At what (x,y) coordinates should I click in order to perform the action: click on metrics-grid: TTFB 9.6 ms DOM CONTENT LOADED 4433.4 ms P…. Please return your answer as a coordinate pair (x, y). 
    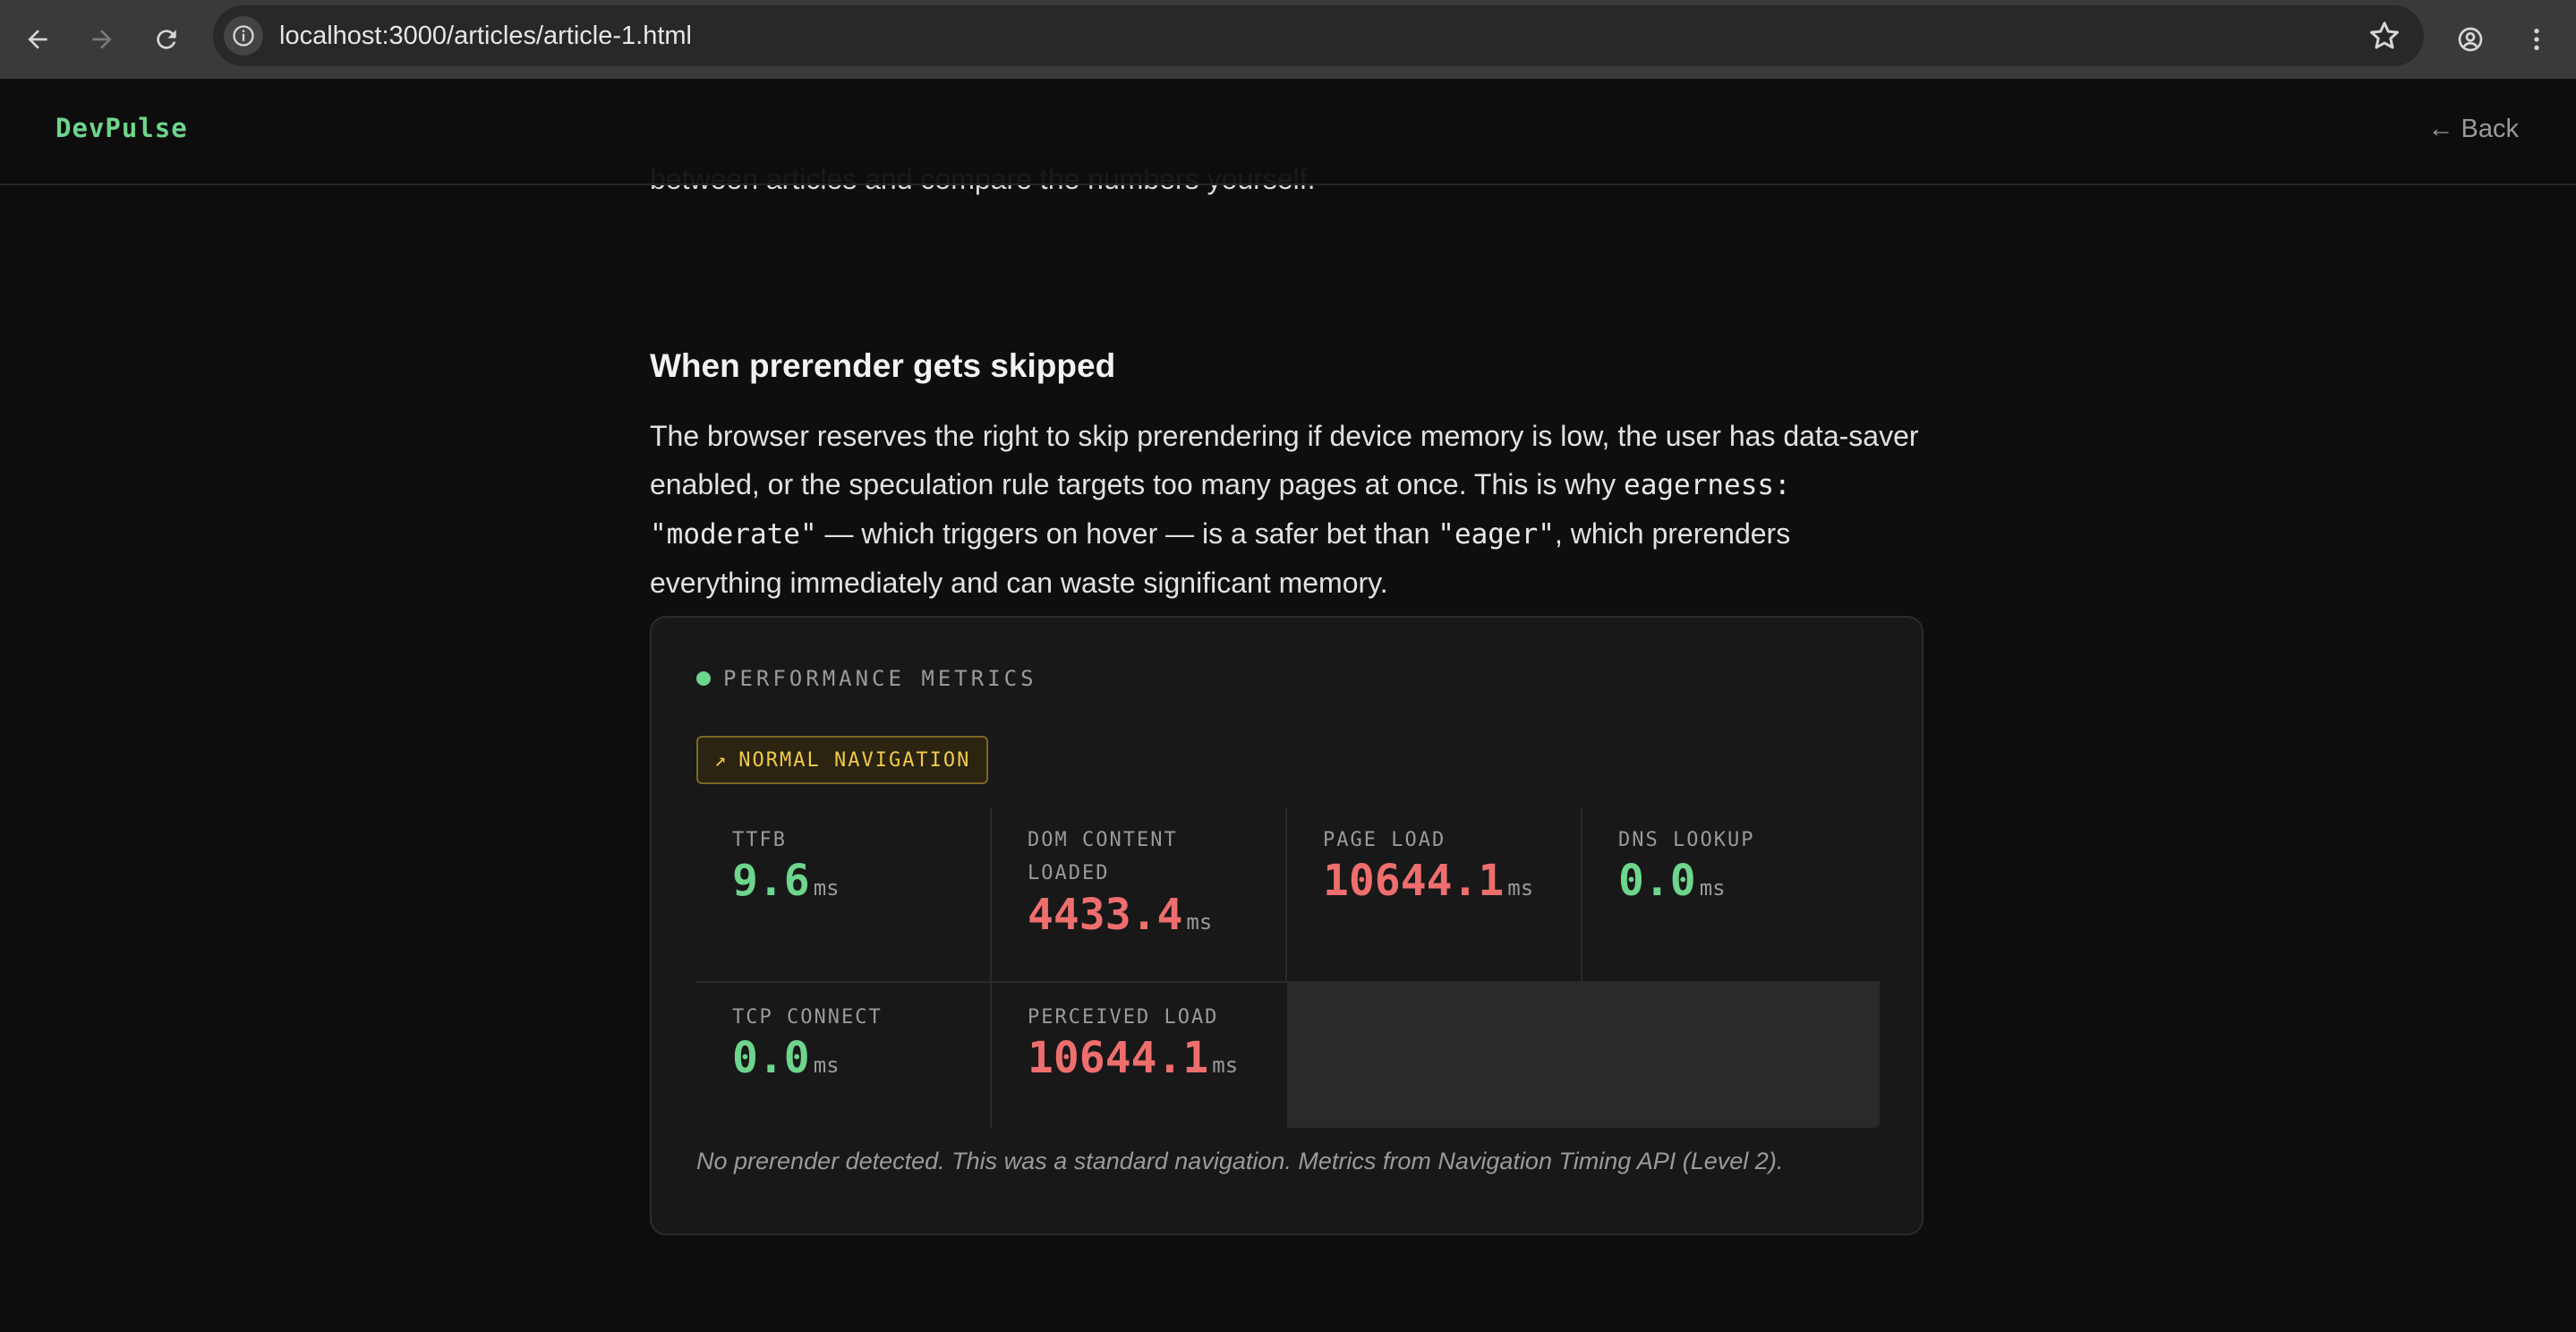
    Looking at the image, I should click on (1288, 967).